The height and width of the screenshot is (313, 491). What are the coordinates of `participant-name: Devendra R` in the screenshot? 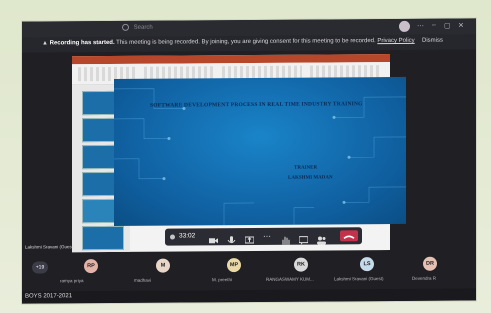 It's located at (424, 278).